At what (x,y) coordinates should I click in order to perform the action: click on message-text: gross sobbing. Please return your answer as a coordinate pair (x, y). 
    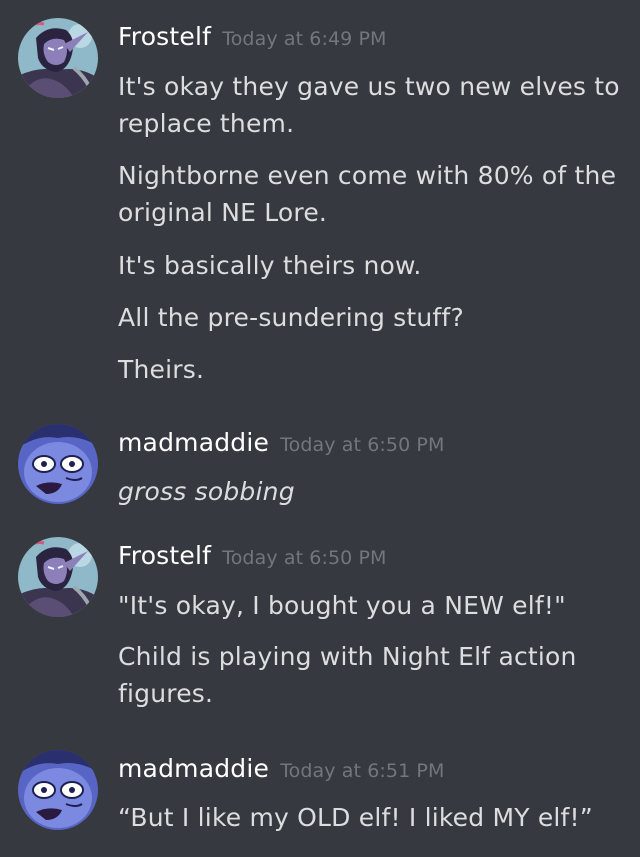
    Looking at the image, I should click on (206, 491).